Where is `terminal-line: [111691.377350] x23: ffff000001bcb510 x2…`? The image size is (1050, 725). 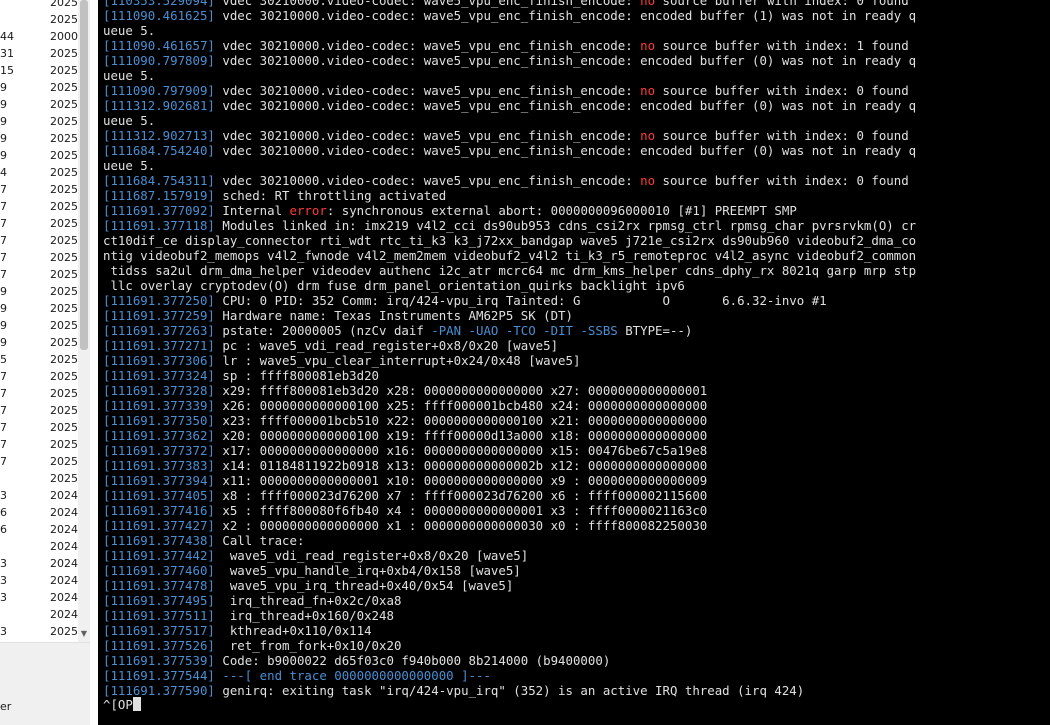 terminal-line: [111691.377350] x23: ffff000001bcb510 x2… is located at coordinates (509, 420).